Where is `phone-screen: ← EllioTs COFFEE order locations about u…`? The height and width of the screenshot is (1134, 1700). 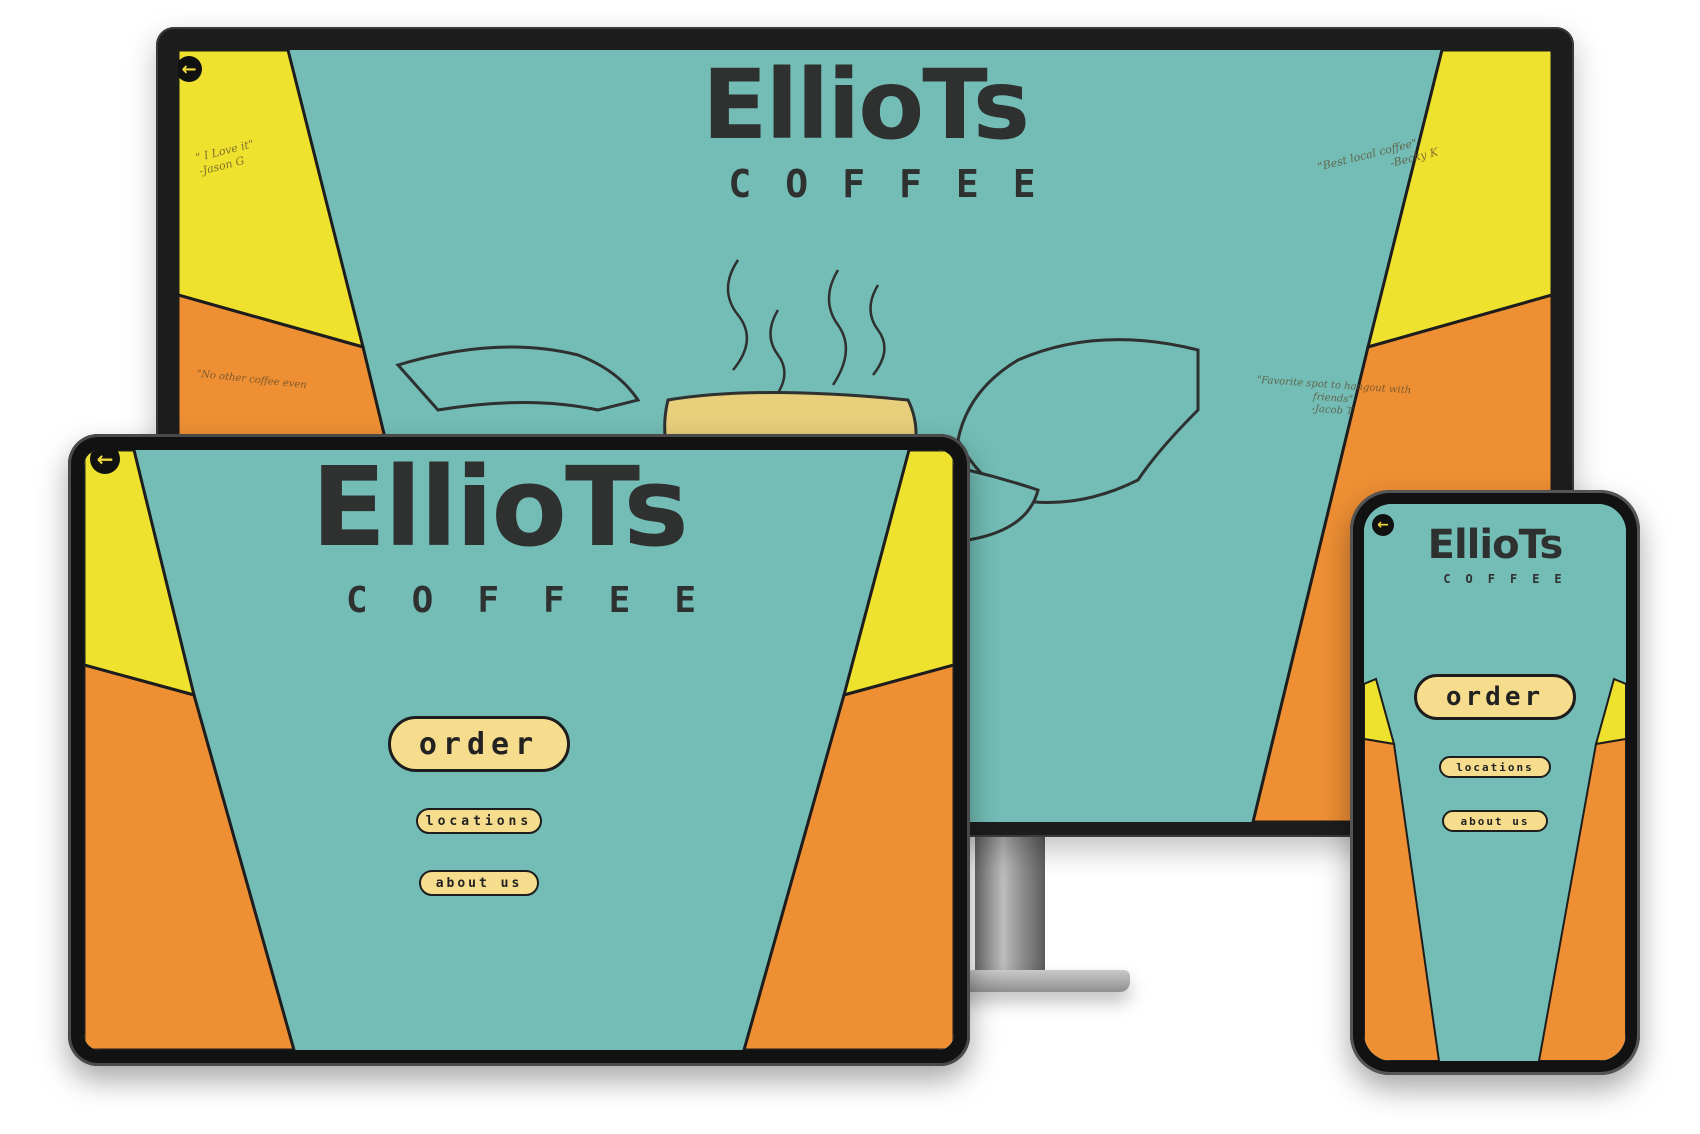
phone-screen: ← EllioTs COFFEE order locations about u… is located at coordinates (1495, 782).